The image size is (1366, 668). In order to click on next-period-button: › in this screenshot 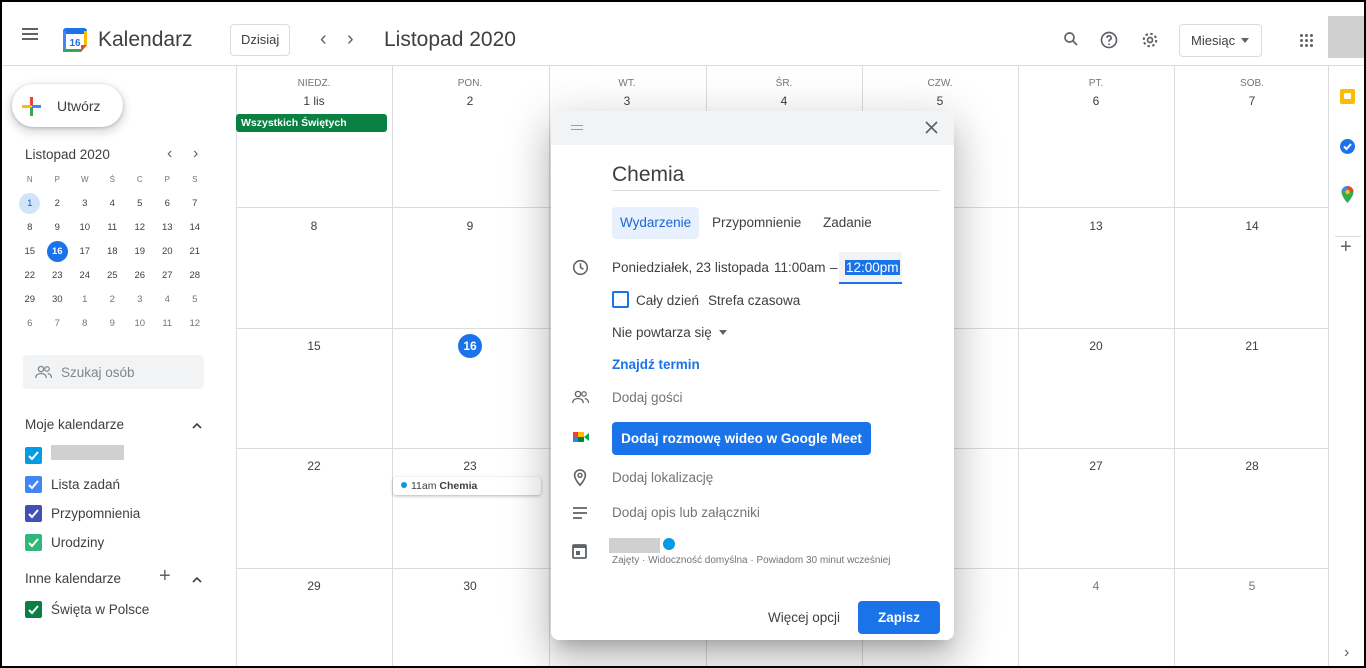, I will do `click(350, 39)`.